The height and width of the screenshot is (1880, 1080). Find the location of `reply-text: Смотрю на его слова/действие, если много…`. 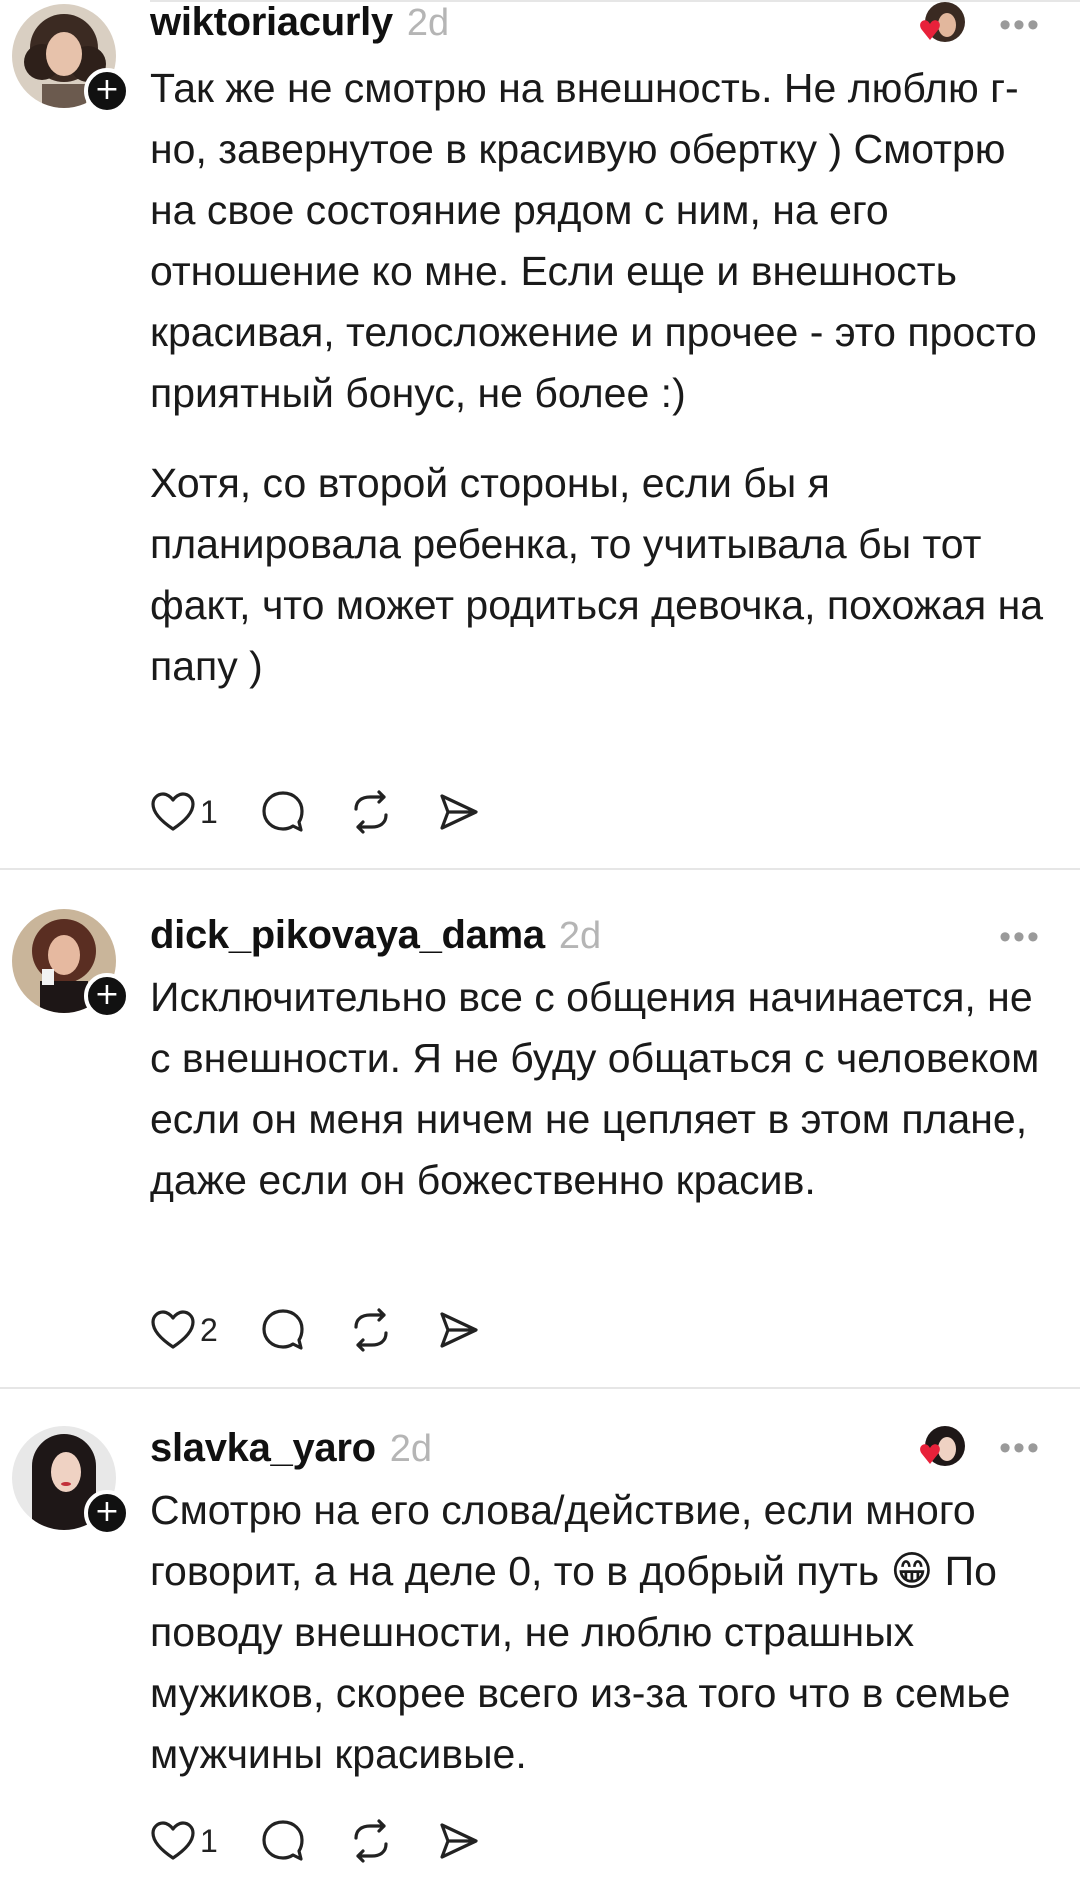

reply-text: Смотрю на его слова/действие, если много… is located at coordinates (605, 1632).